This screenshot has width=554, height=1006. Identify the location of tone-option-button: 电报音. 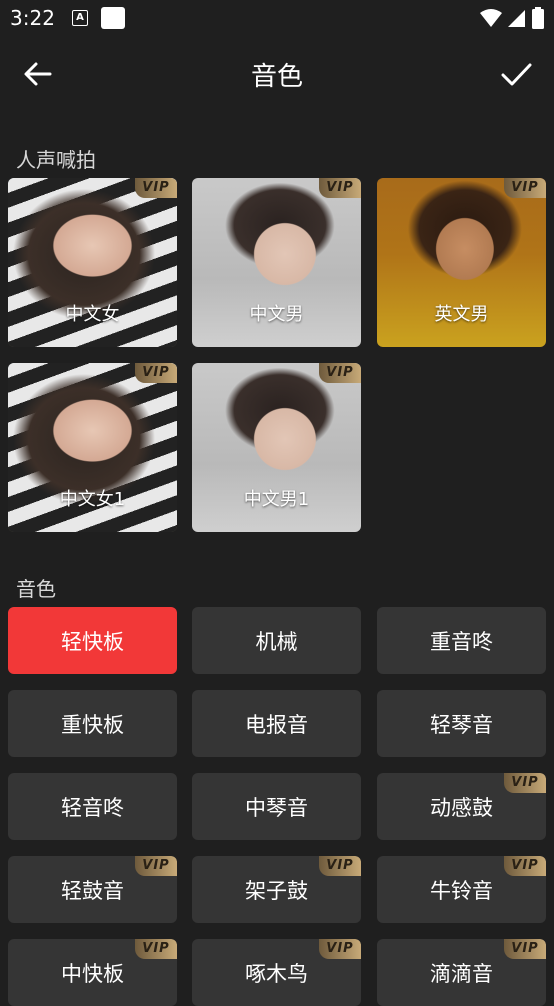
(276, 723).